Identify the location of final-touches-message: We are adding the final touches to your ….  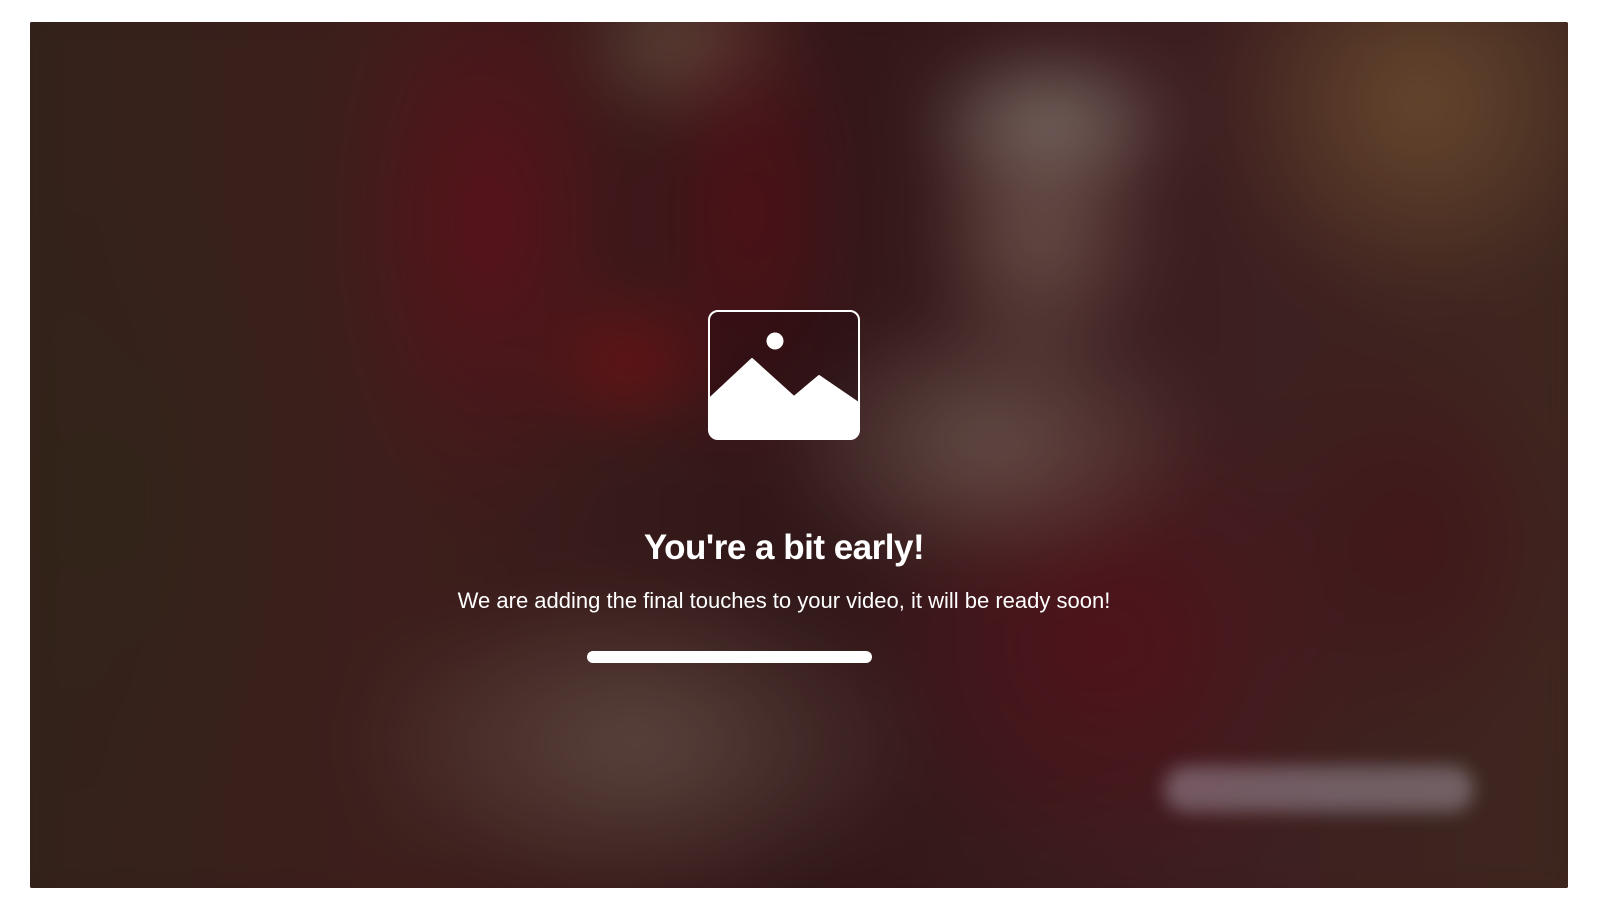
(784, 600).